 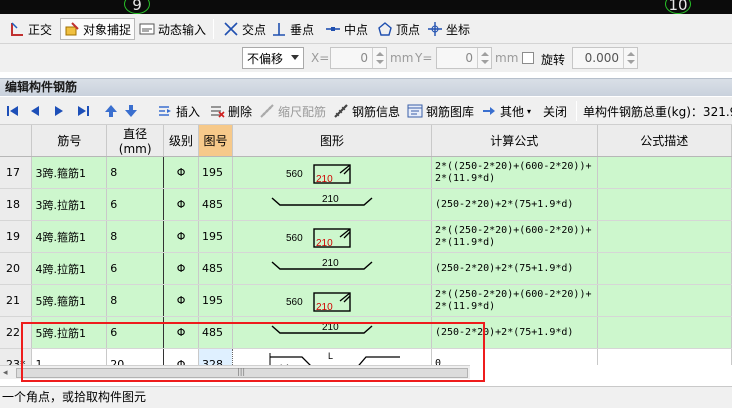 I want to click on move-down-icon, so click(x=131, y=111).